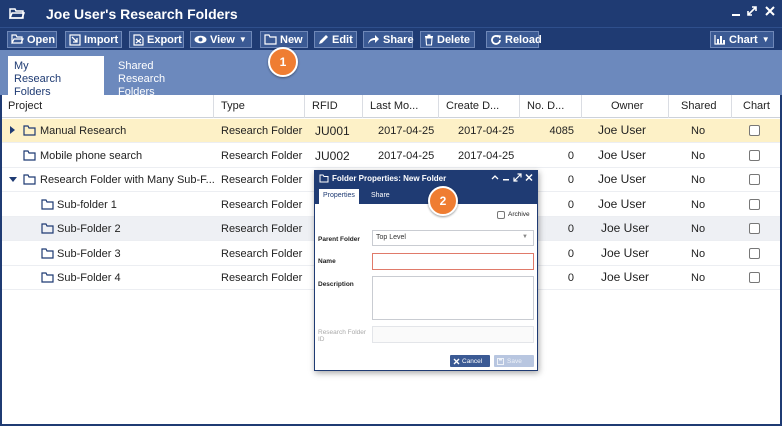  I want to click on import-button: Import, so click(93, 39).